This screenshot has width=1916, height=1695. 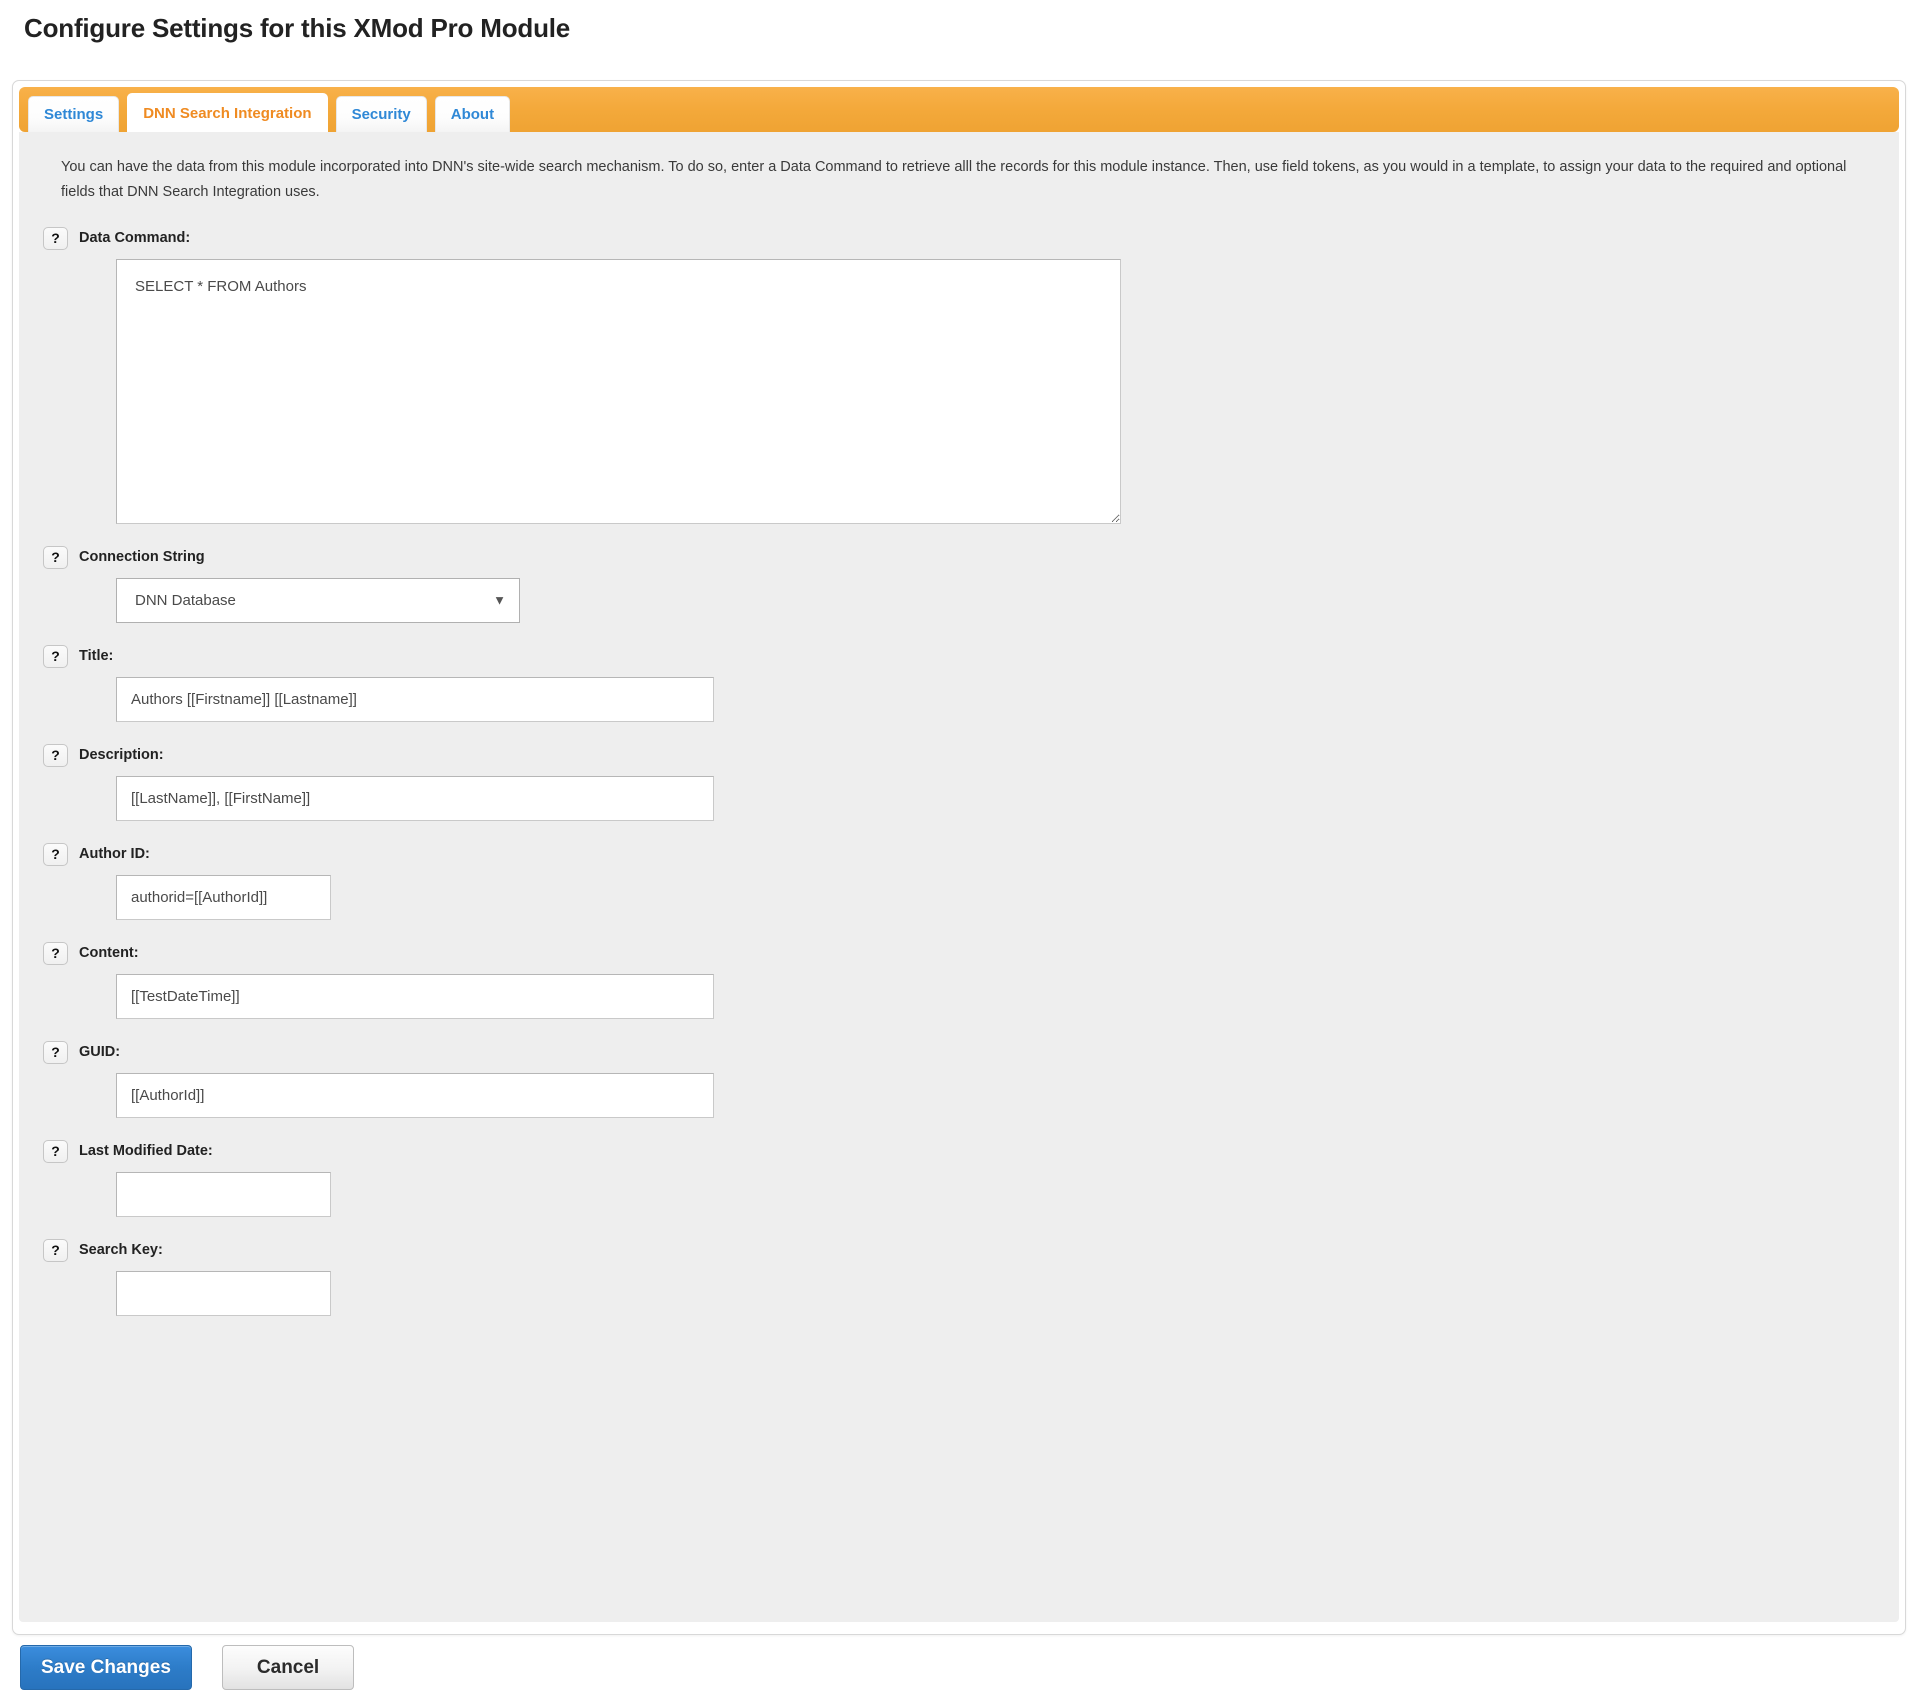 What do you see at coordinates (959, 573) in the screenshot?
I see `field-connection-string: ? Connection String DNN Database ▼` at bounding box center [959, 573].